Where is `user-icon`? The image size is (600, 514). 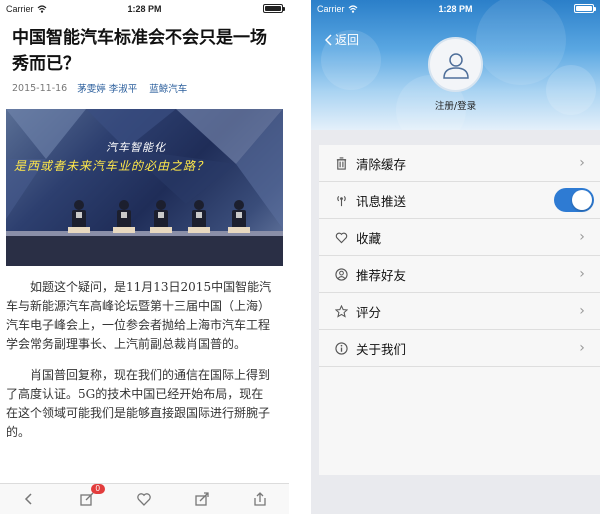 user-icon is located at coordinates (455, 65).